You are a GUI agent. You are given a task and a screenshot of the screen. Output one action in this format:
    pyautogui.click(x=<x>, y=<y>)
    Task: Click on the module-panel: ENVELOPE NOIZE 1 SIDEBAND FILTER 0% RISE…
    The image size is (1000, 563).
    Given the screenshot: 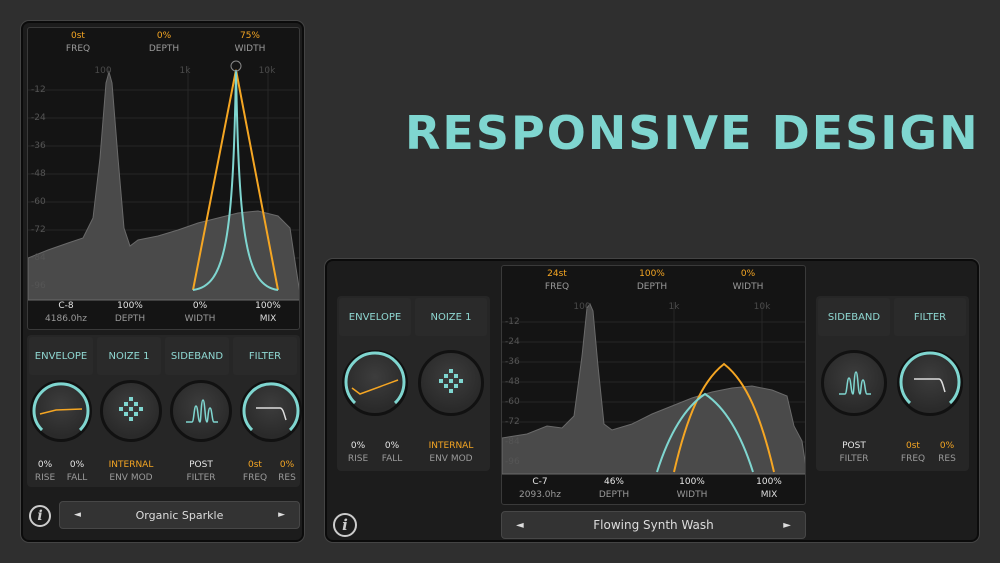 What is the action you would take?
    pyautogui.click(x=164, y=411)
    